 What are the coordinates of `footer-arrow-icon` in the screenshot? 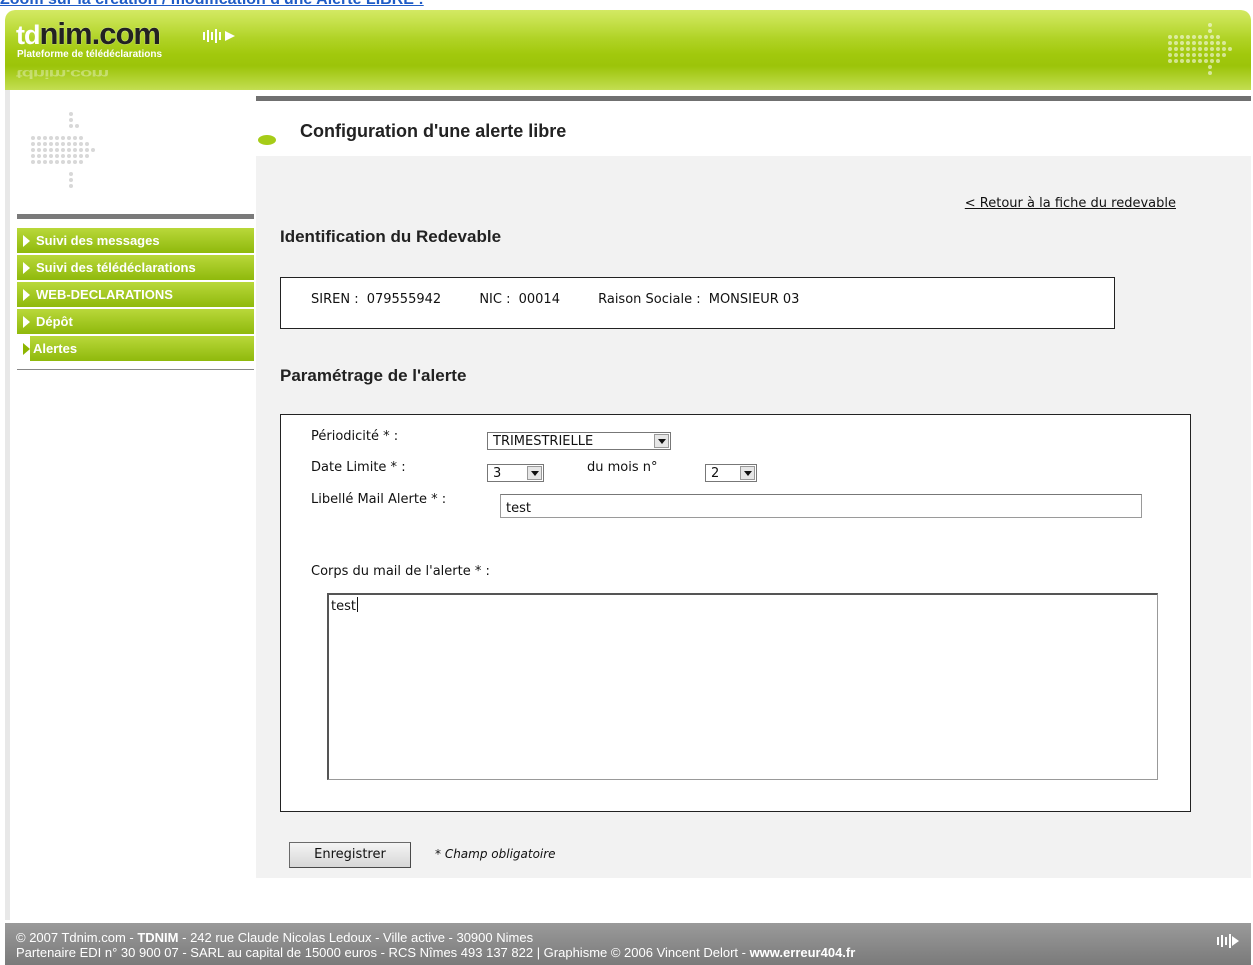 It's located at (1228, 941).